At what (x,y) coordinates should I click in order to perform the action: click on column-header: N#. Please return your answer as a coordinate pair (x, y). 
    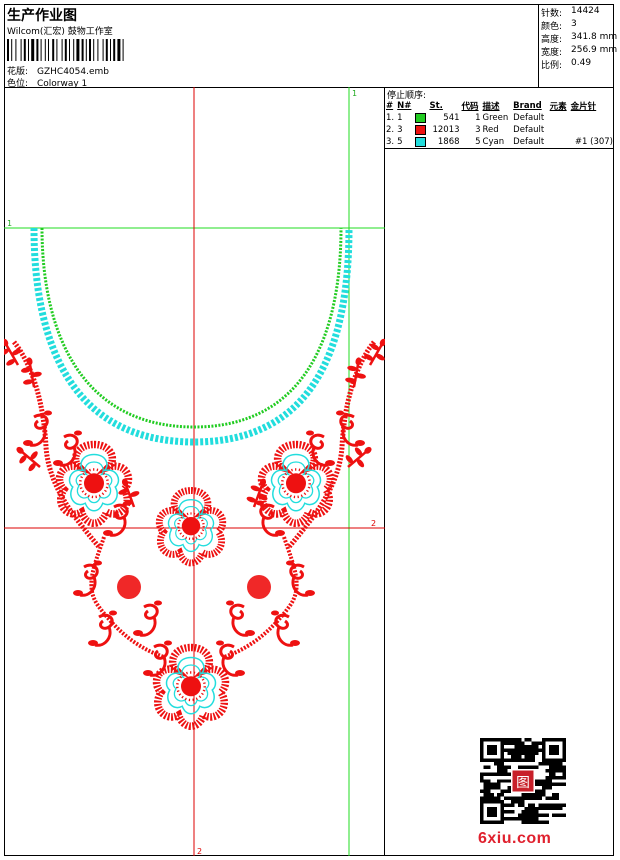
    Looking at the image, I should click on (404, 106).